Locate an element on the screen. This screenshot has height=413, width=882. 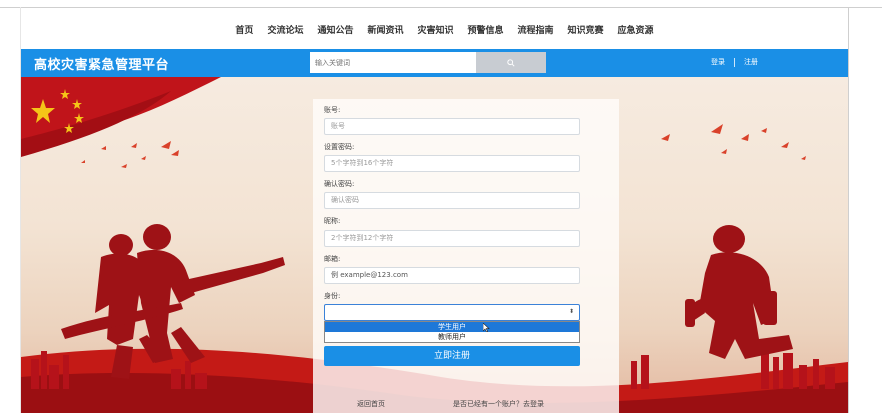
nav-item-home: 首页 is located at coordinates (244, 29).